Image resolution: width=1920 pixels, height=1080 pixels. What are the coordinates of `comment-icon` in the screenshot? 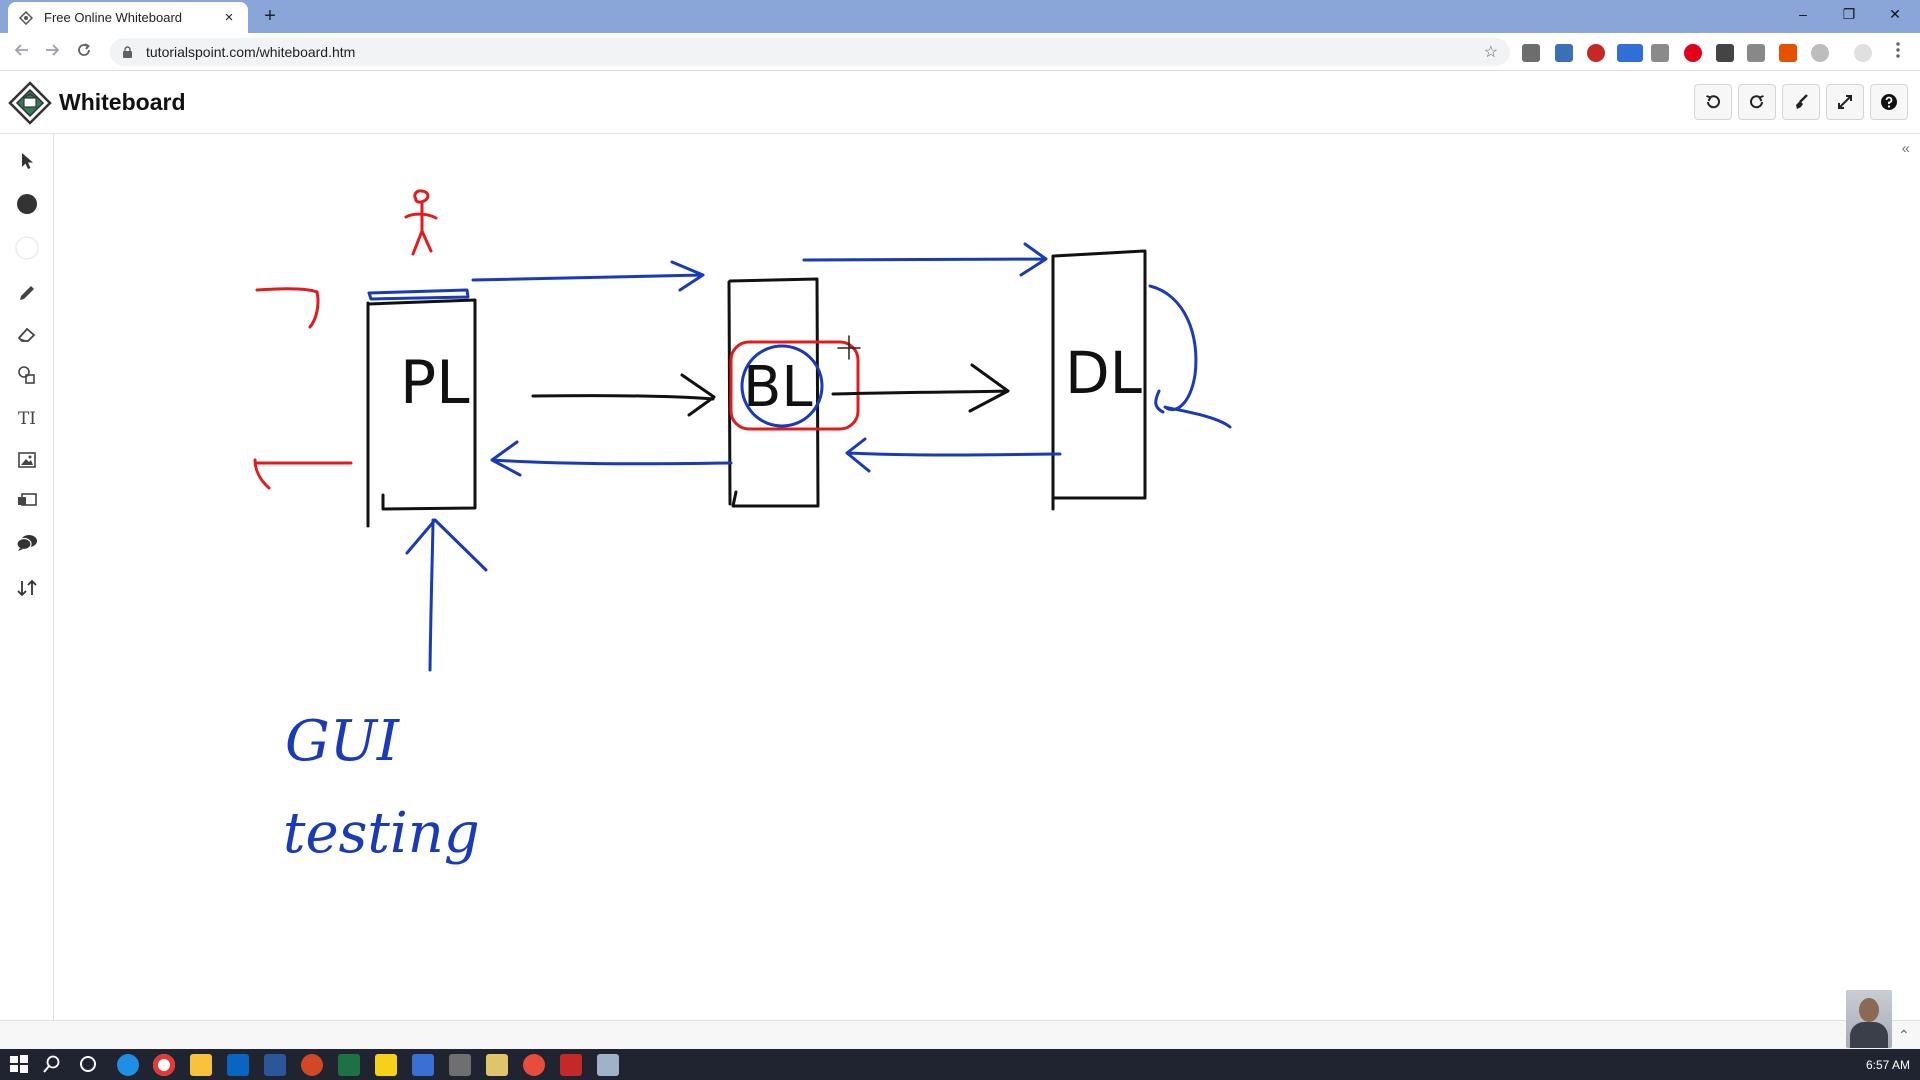 It's located at (26, 543).